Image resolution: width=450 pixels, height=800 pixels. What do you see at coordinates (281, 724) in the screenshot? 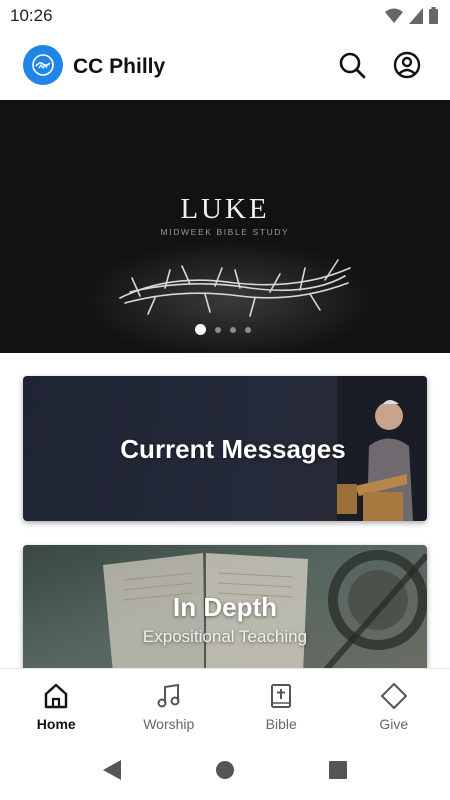
I see `nav-label-bible: Bible` at bounding box center [281, 724].